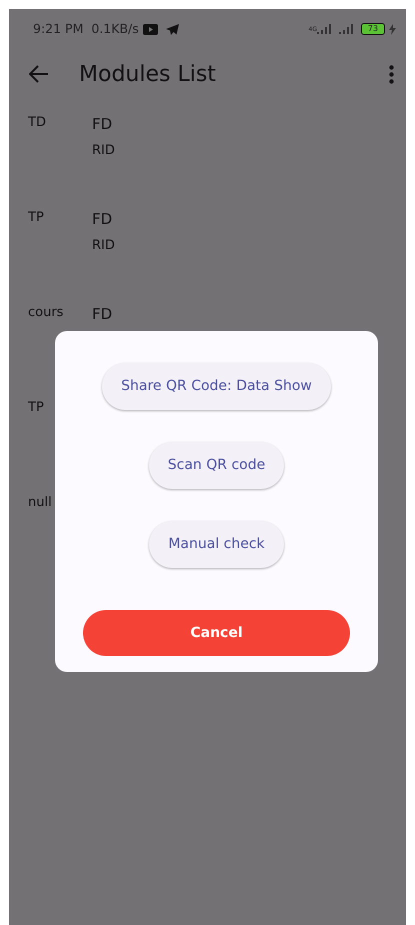  Describe the element at coordinates (392, 29) in the screenshot. I see `charging-icon` at that location.